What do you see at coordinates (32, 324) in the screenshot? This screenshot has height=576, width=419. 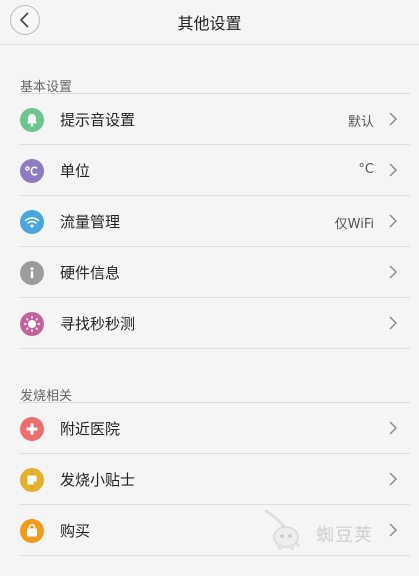 I see `sun-icon` at bounding box center [32, 324].